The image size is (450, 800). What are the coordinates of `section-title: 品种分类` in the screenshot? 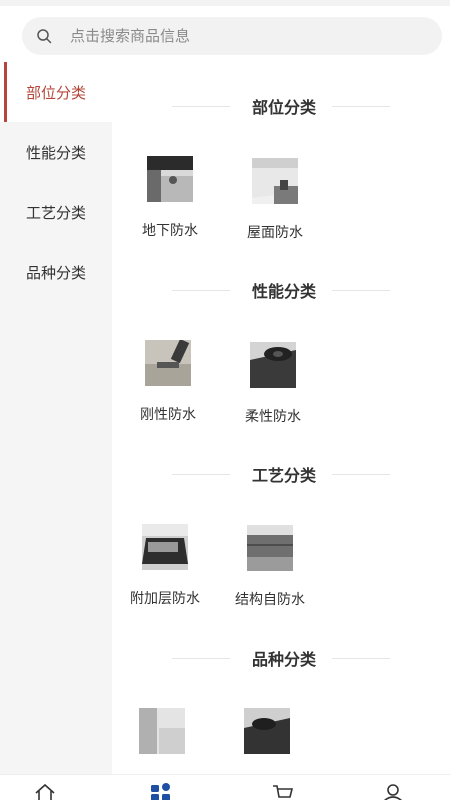 It's located at (283, 659).